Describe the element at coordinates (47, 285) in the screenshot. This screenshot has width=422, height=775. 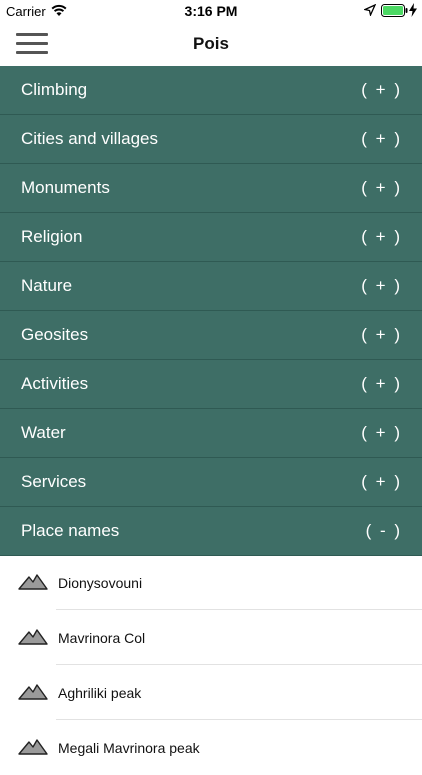
I see `category-label: Nature` at that location.